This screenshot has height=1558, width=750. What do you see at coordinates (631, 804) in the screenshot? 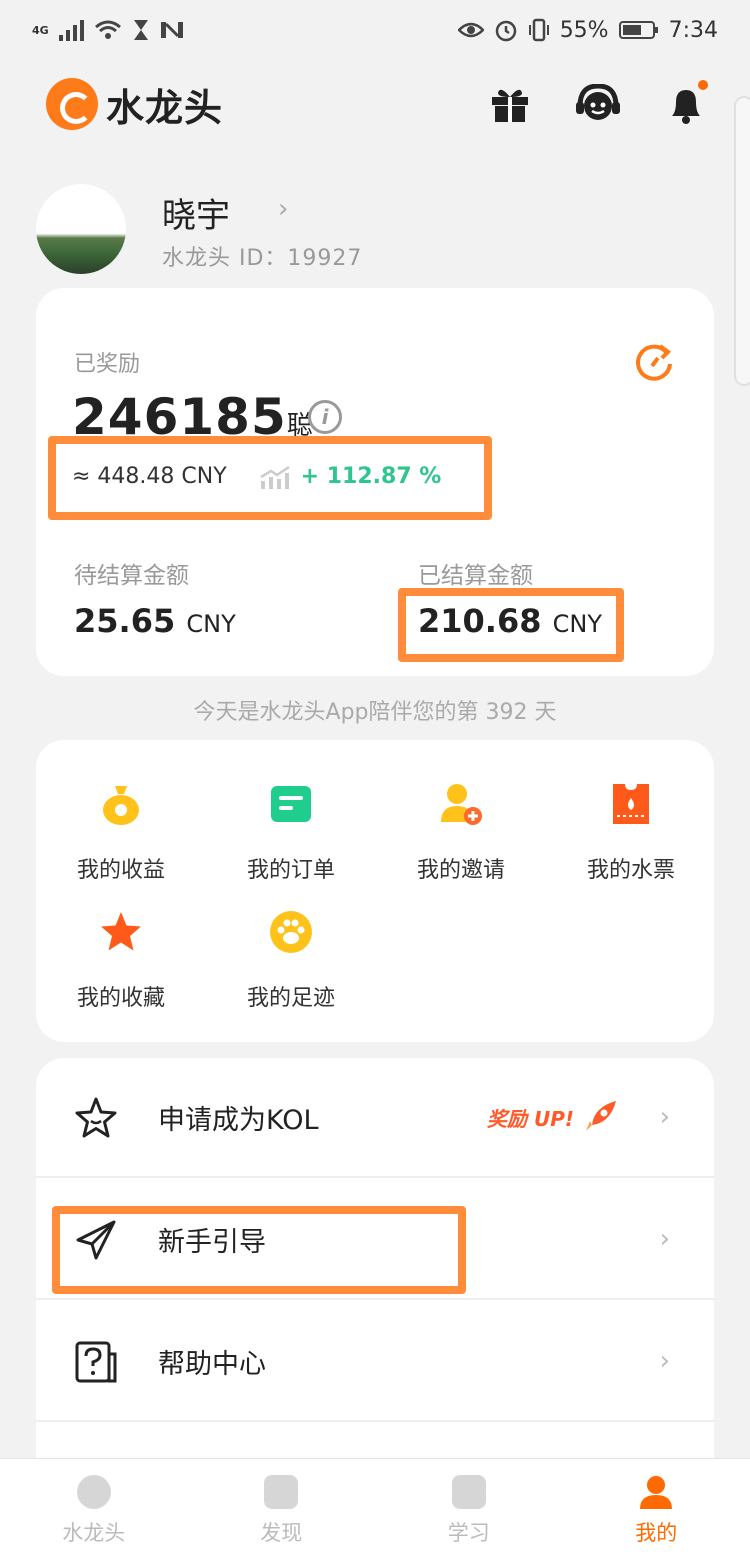
I see `ticket-icon` at bounding box center [631, 804].